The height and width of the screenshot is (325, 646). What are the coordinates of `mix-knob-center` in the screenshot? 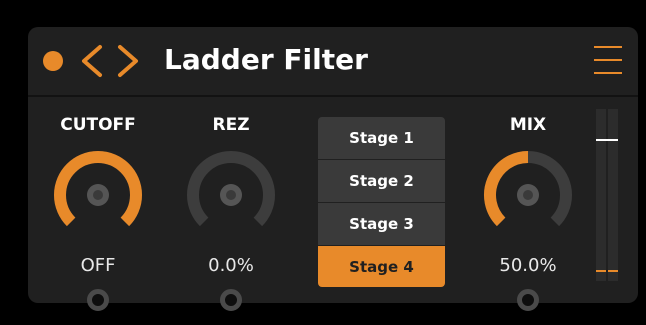 It's located at (528, 195).